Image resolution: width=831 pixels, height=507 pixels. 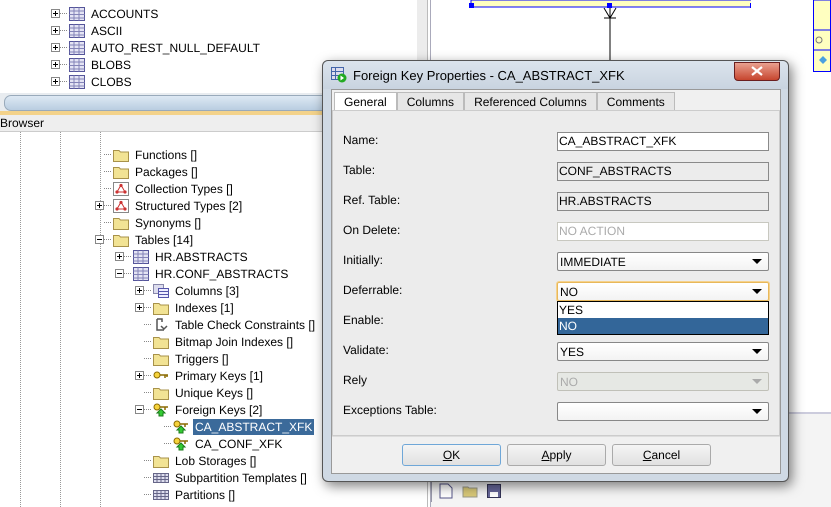 I want to click on tree-item: ASCII, so click(x=106, y=30).